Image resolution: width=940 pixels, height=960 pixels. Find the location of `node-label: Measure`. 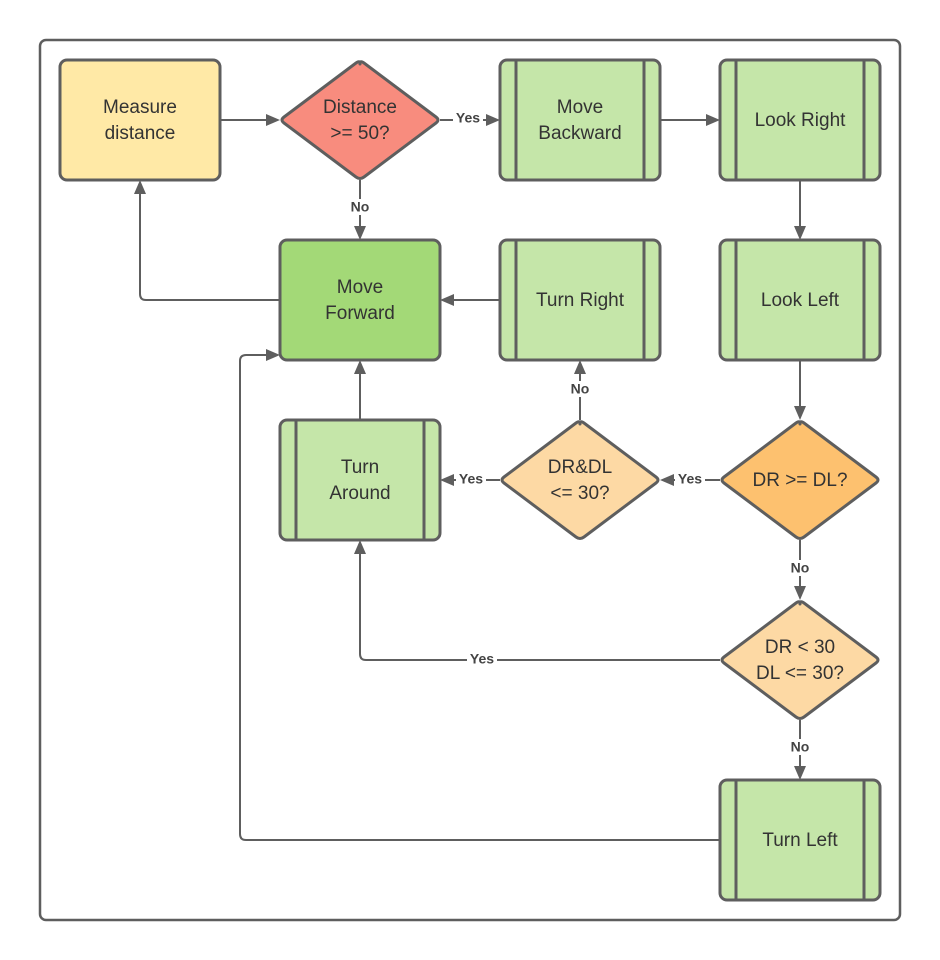

node-label: Measure is located at coordinates (140, 107).